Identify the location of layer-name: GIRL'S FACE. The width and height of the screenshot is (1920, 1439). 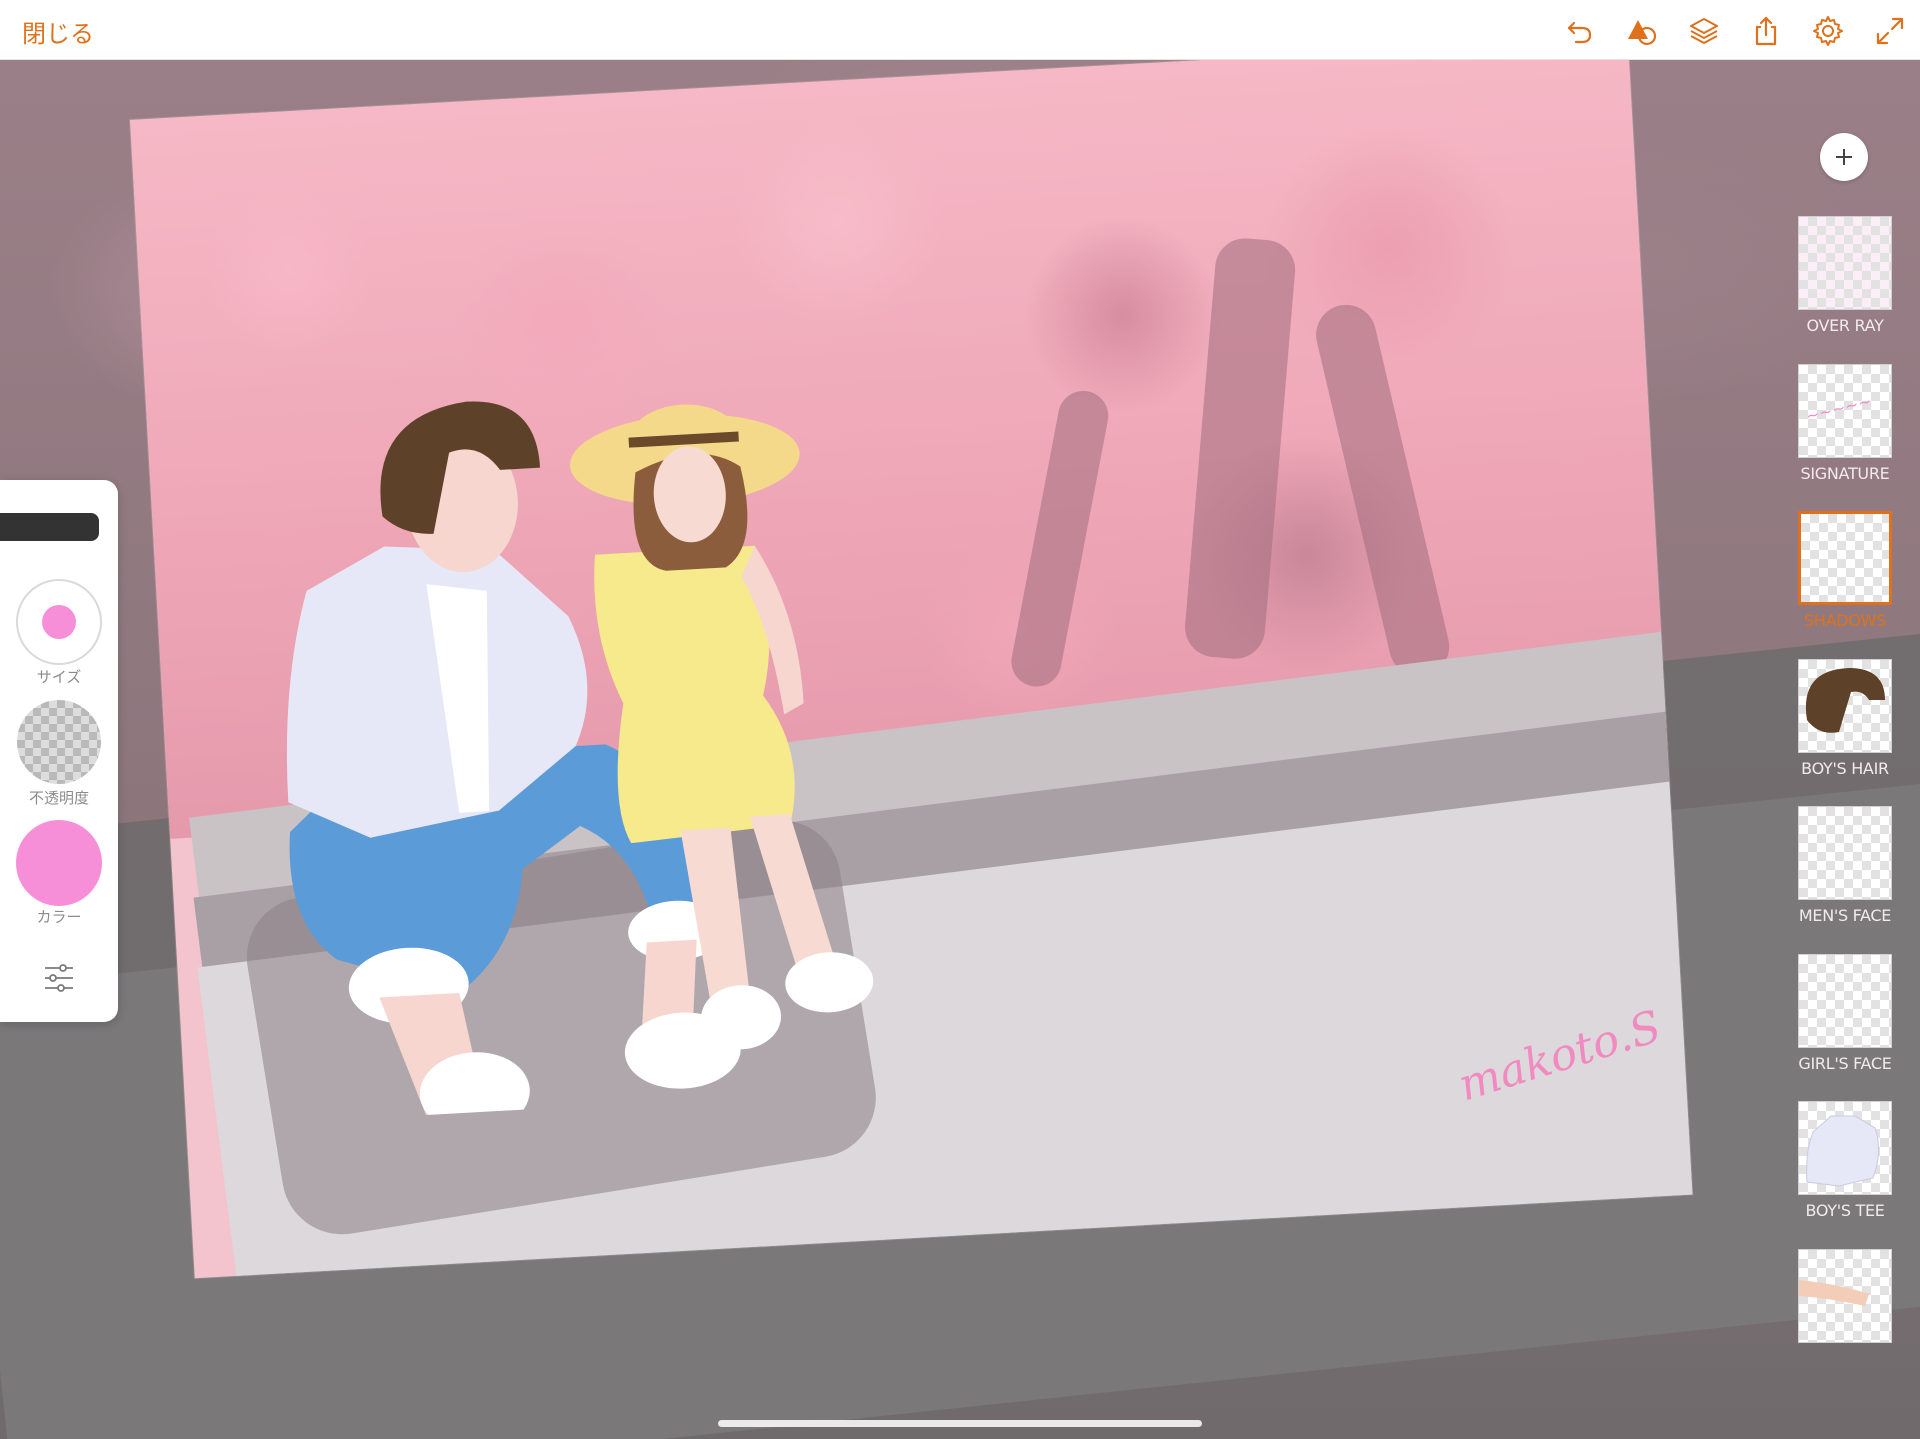
(1845, 1063).